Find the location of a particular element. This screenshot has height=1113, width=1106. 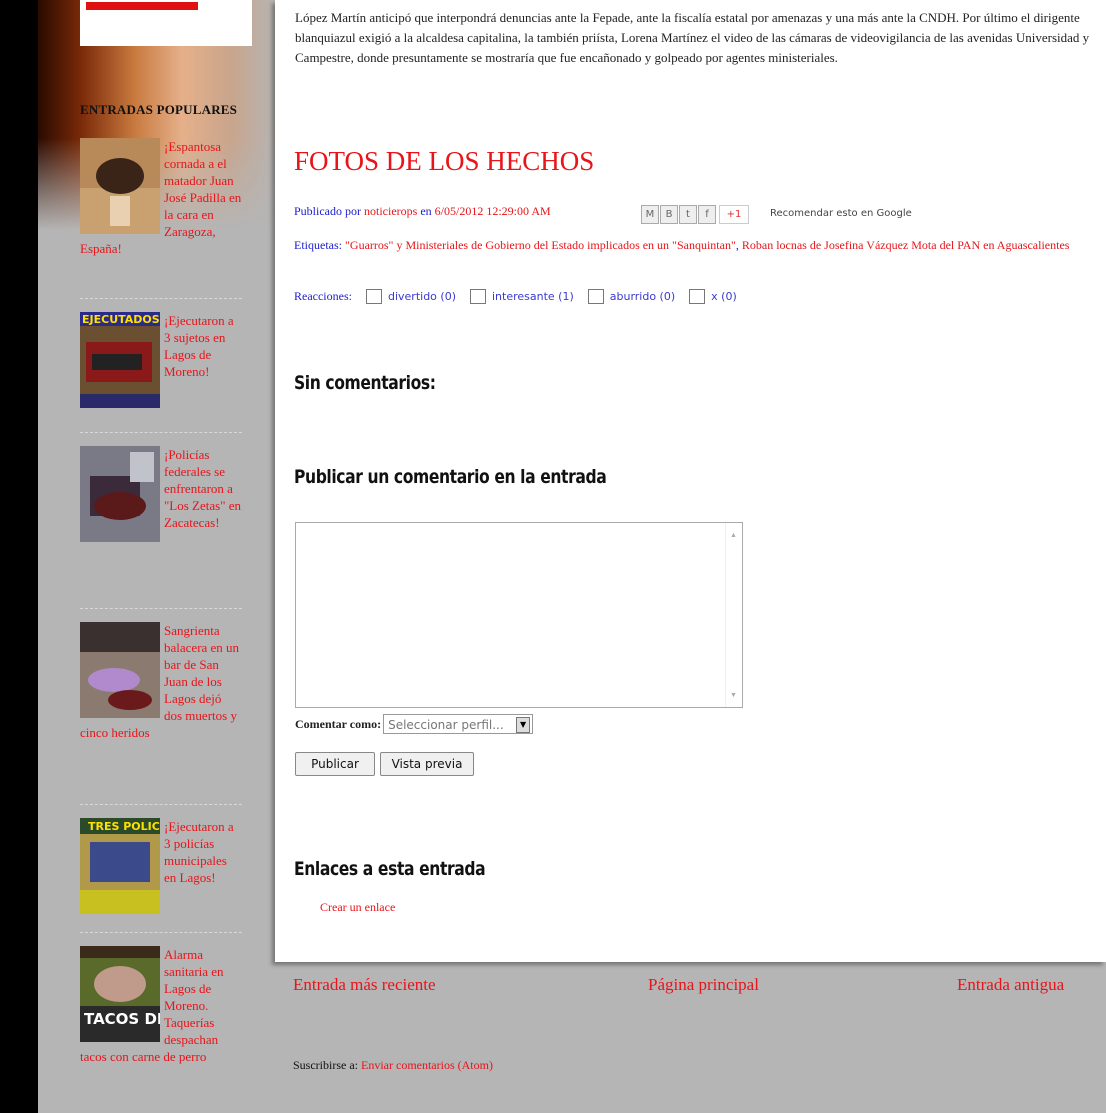

post-title: FOTOS DE LOS HECHOS is located at coordinates (444, 161).